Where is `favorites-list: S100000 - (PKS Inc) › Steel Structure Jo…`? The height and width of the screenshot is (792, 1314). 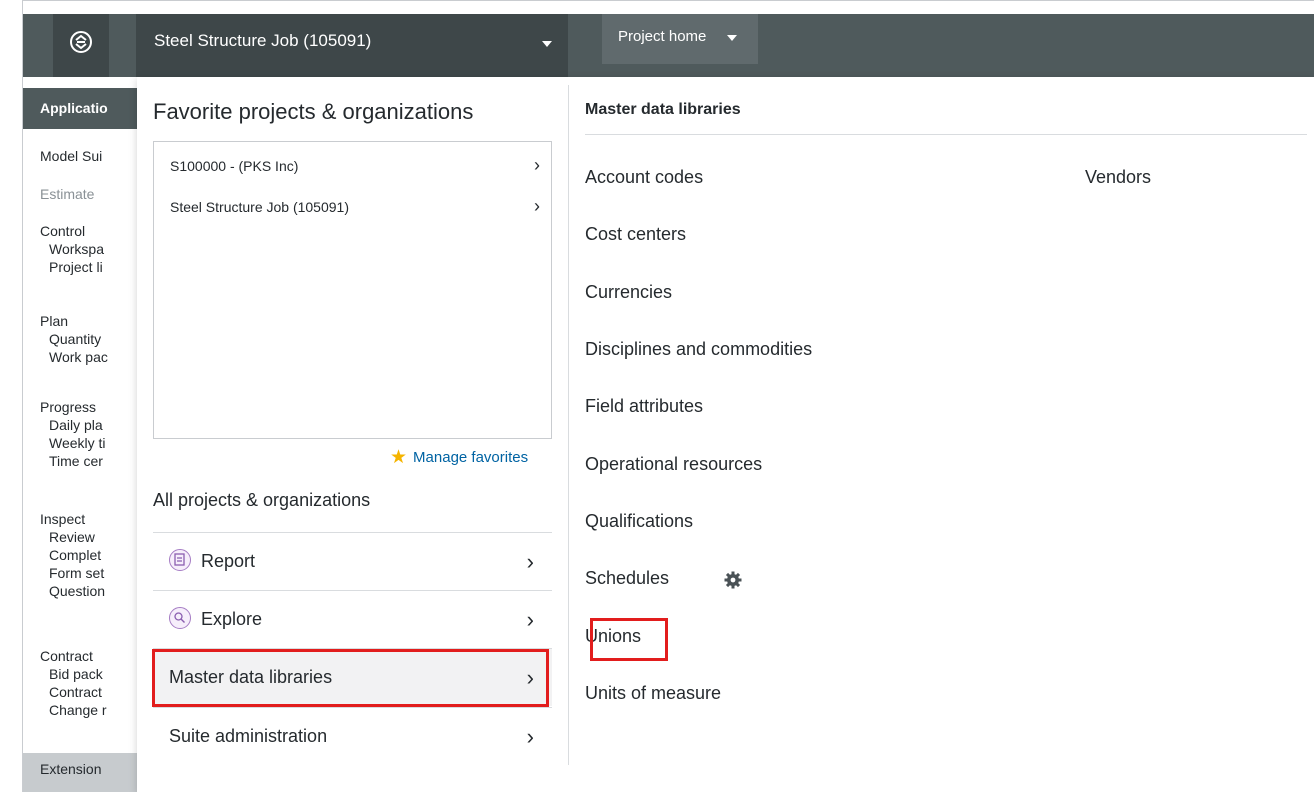
favorites-list: S100000 - (PKS Inc) › Steel Structure Jo… is located at coordinates (352, 290).